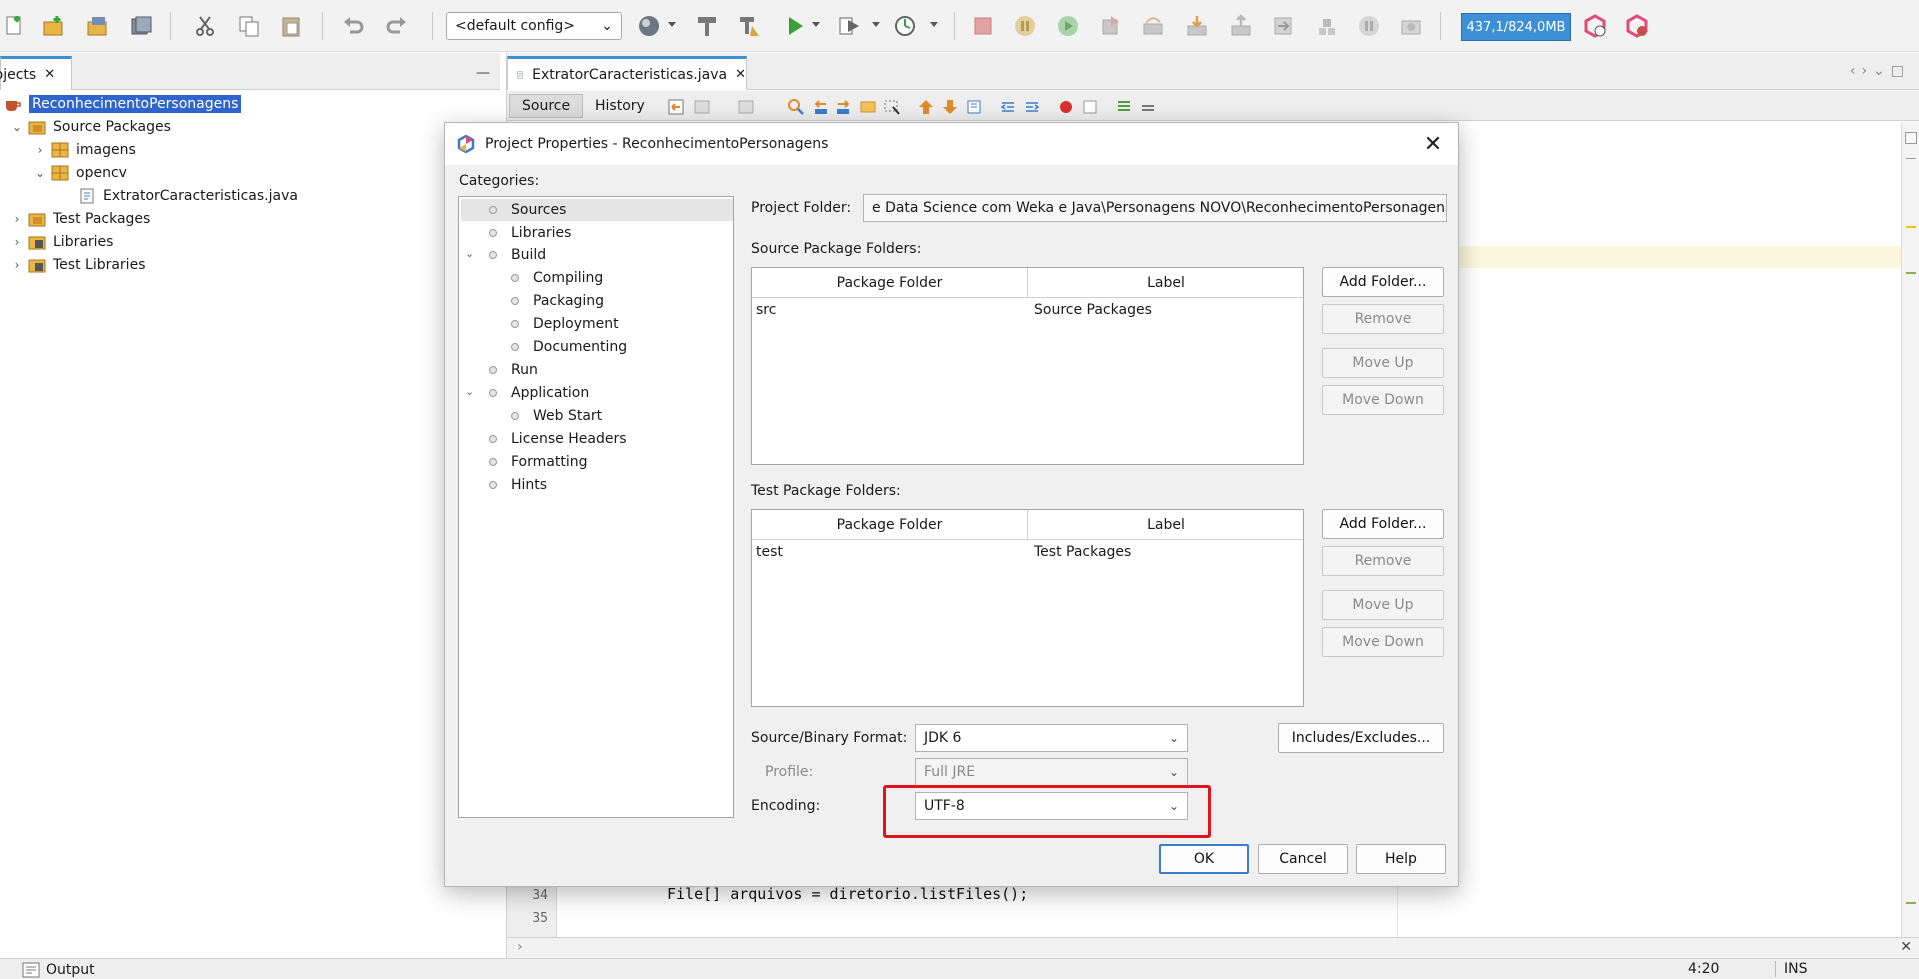 This screenshot has height=979, width=1919. What do you see at coordinates (1241, 26) in the screenshot?
I see `step-out-icon` at bounding box center [1241, 26].